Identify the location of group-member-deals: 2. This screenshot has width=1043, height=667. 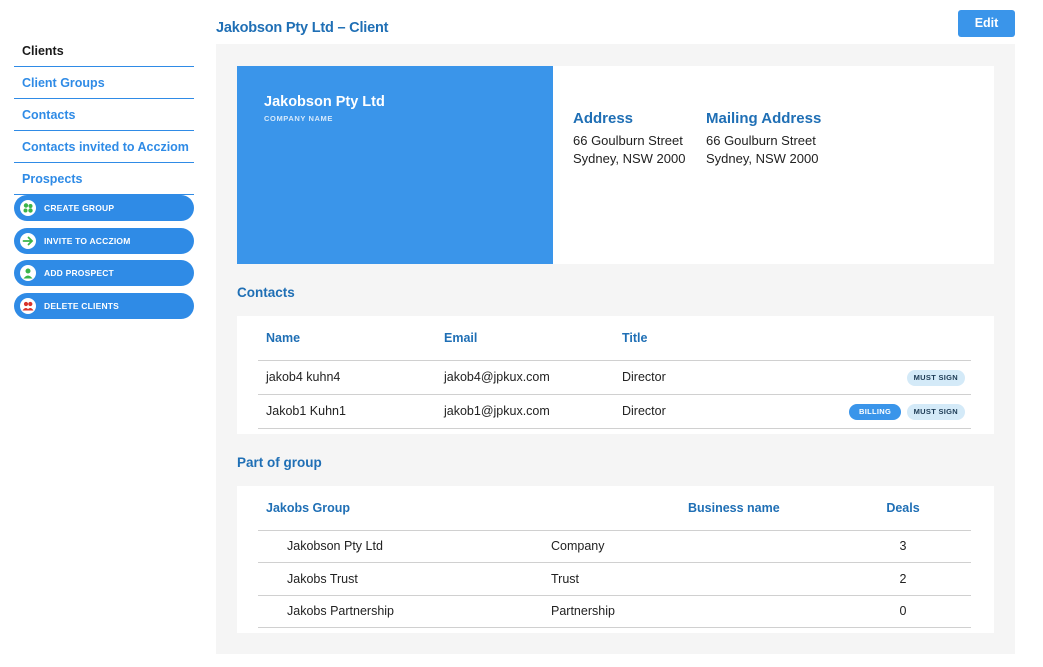
(903, 579).